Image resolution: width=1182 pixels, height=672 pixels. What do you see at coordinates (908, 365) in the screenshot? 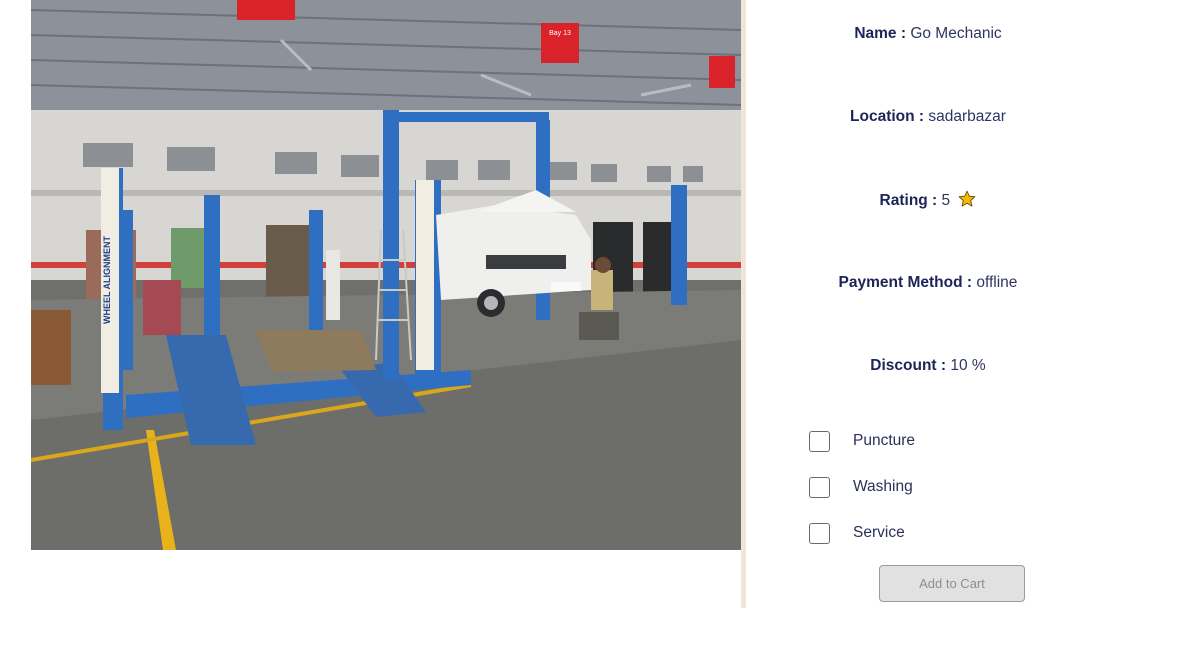
I see `discount-label: Discount :` at bounding box center [908, 365].